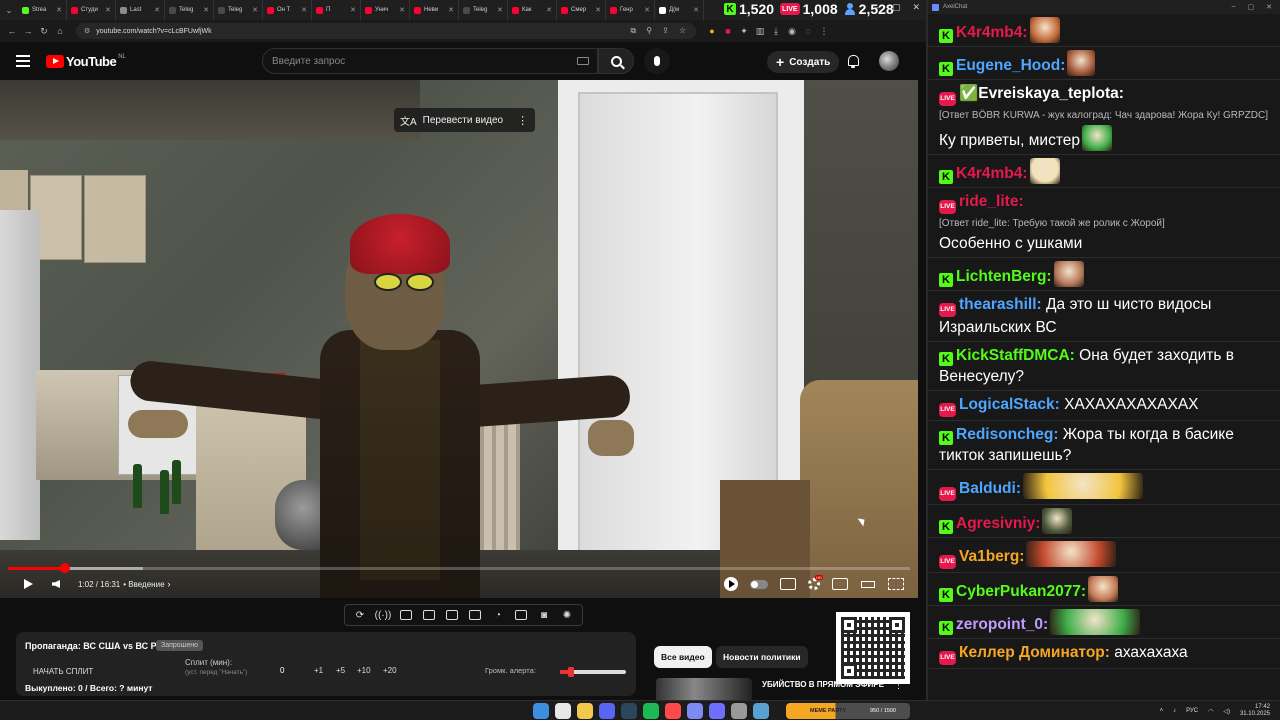  Describe the element at coordinates (532, 10) in the screenshot. I see `browser-tab: Как ✕` at that location.